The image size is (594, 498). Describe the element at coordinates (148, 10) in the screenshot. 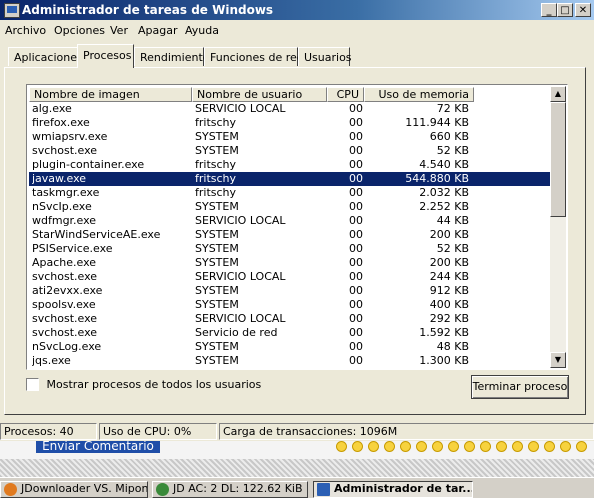

I see `window-title: Administrador de tareas de Windows` at that location.